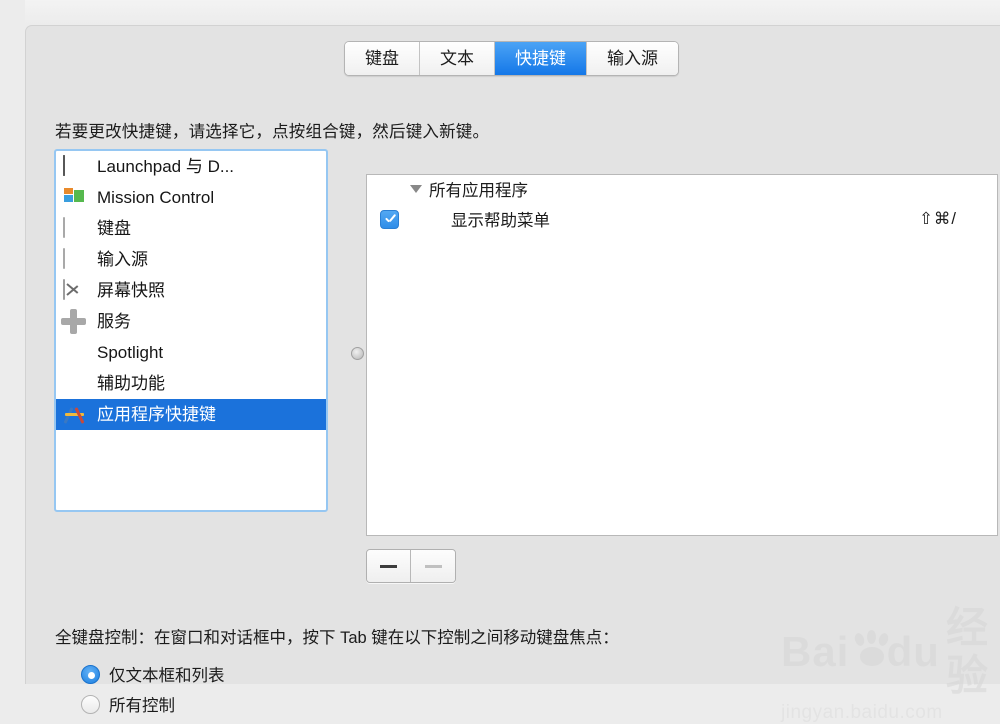  What do you see at coordinates (131, 290) in the screenshot?
I see `sidebar-item-label: 屏幕快照` at bounding box center [131, 290].